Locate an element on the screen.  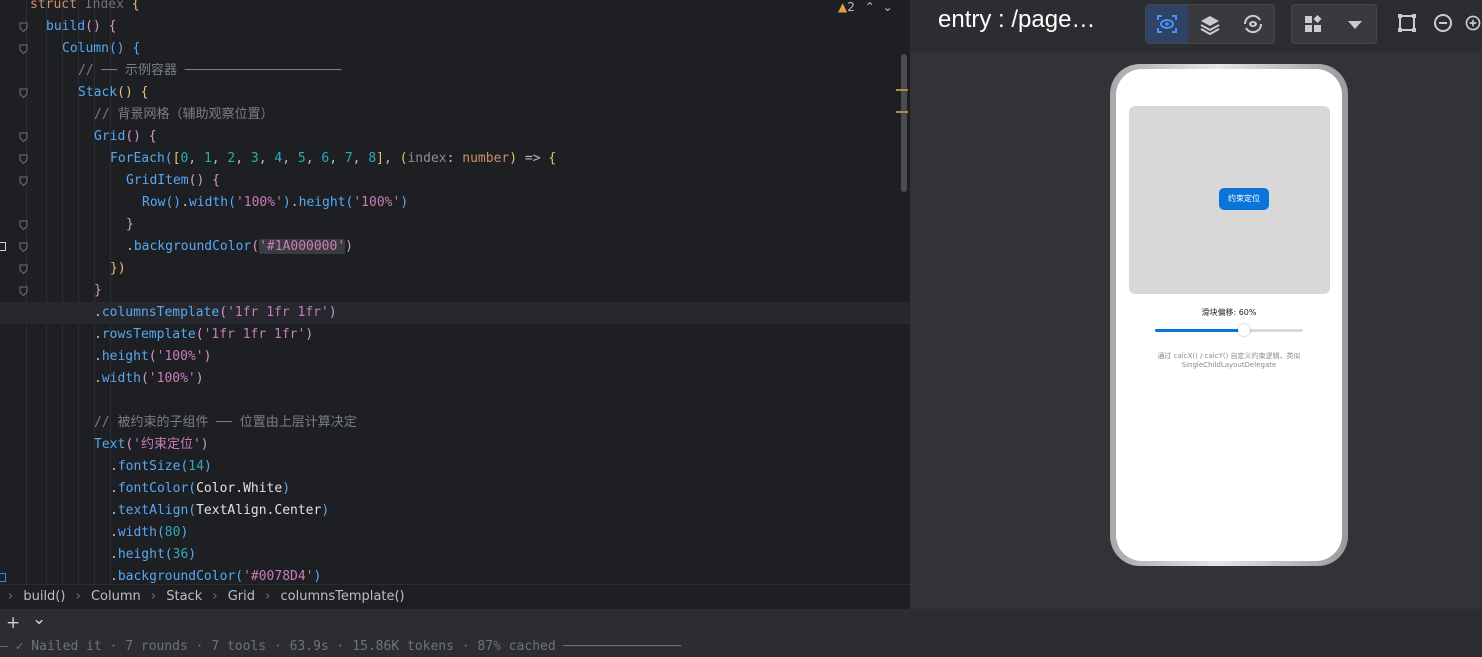
layers-icon is located at coordinates (1210, 25).